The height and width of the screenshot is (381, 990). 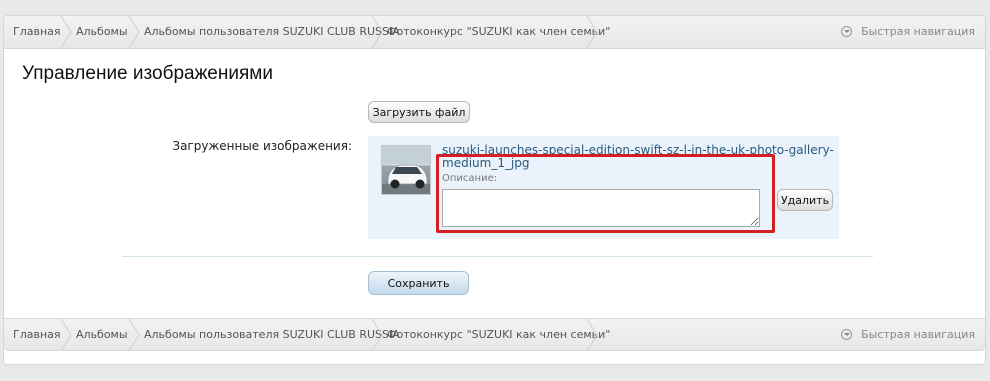 What do you see at coordinates (419, 112) in the screenshot?
I see `upload-file-button: Загрузить файл` at bounding box center [419, 112].